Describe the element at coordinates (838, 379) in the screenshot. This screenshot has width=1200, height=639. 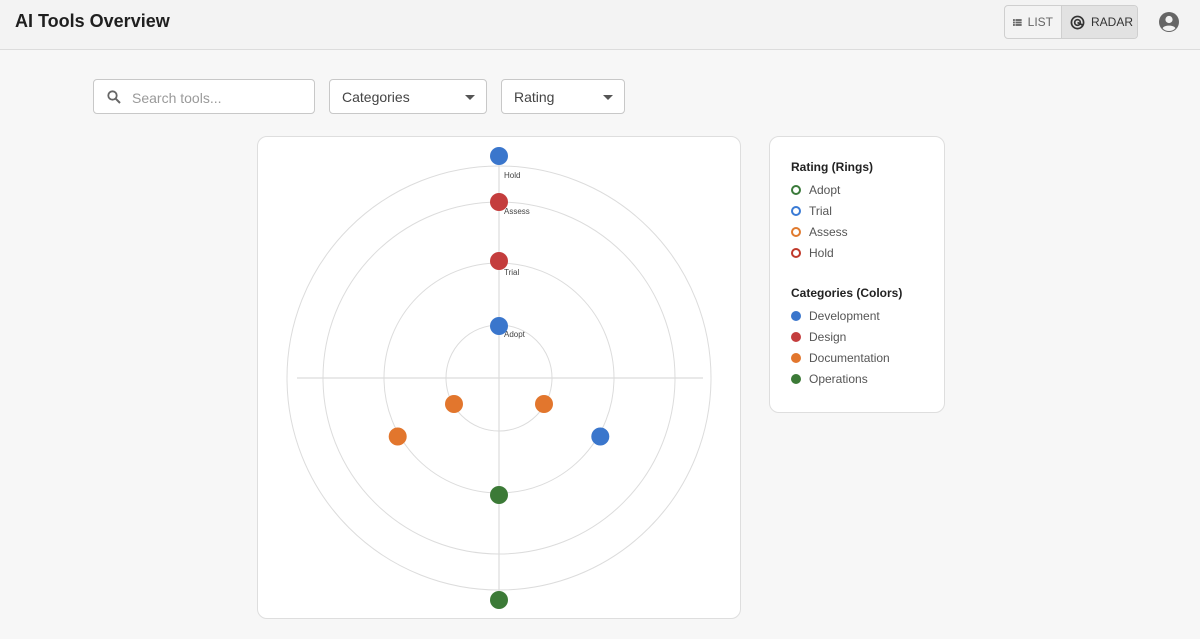
I see `legend-category-label: Operations` at that location.